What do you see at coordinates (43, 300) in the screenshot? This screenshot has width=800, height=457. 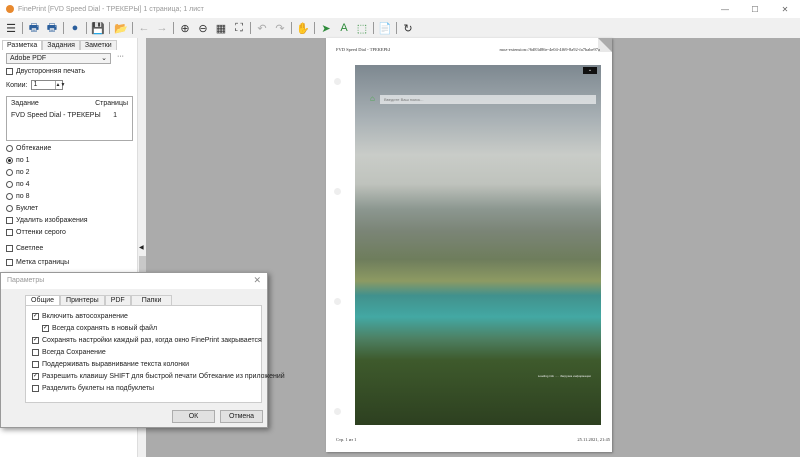 I see `tab-general: Общие` at bounding box center [43, 300].